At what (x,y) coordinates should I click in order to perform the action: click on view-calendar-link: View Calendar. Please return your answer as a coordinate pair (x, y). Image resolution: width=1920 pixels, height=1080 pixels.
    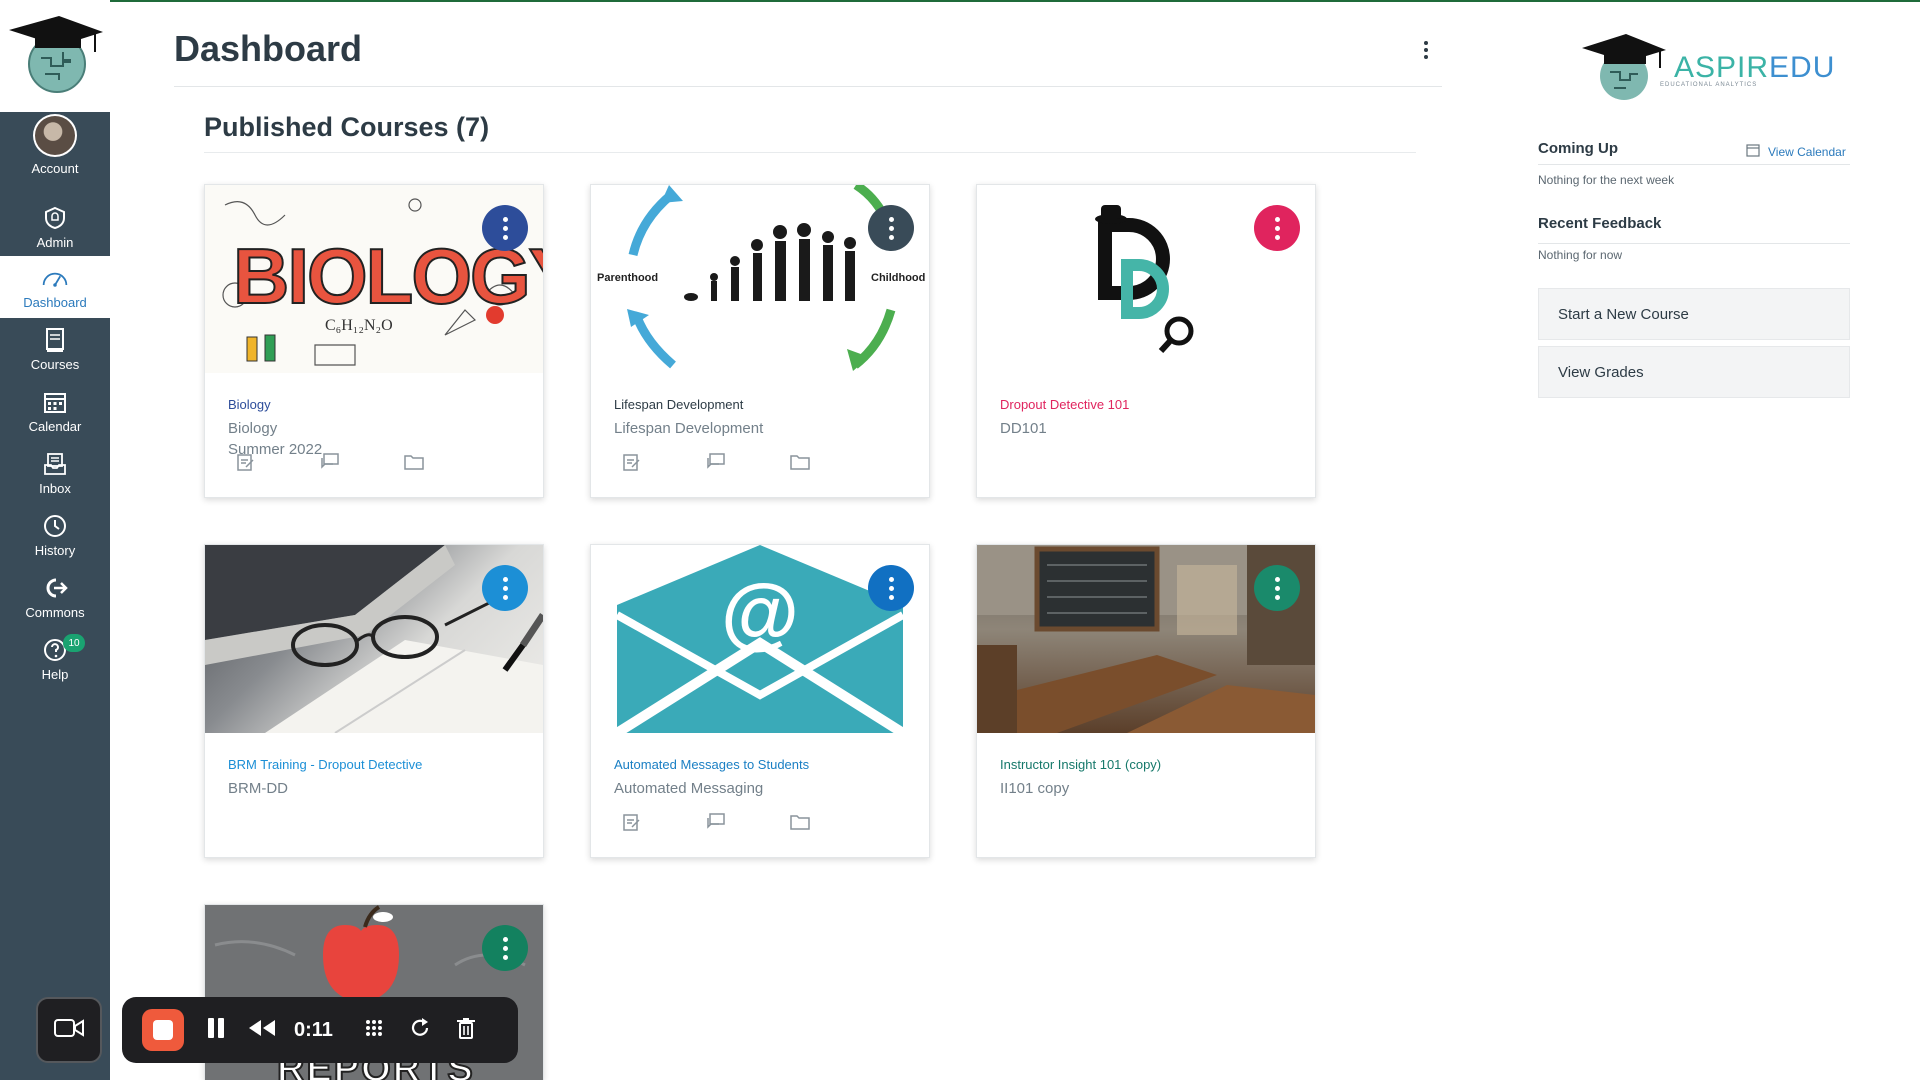
    Looking at the image, I should click on (1796, 151).